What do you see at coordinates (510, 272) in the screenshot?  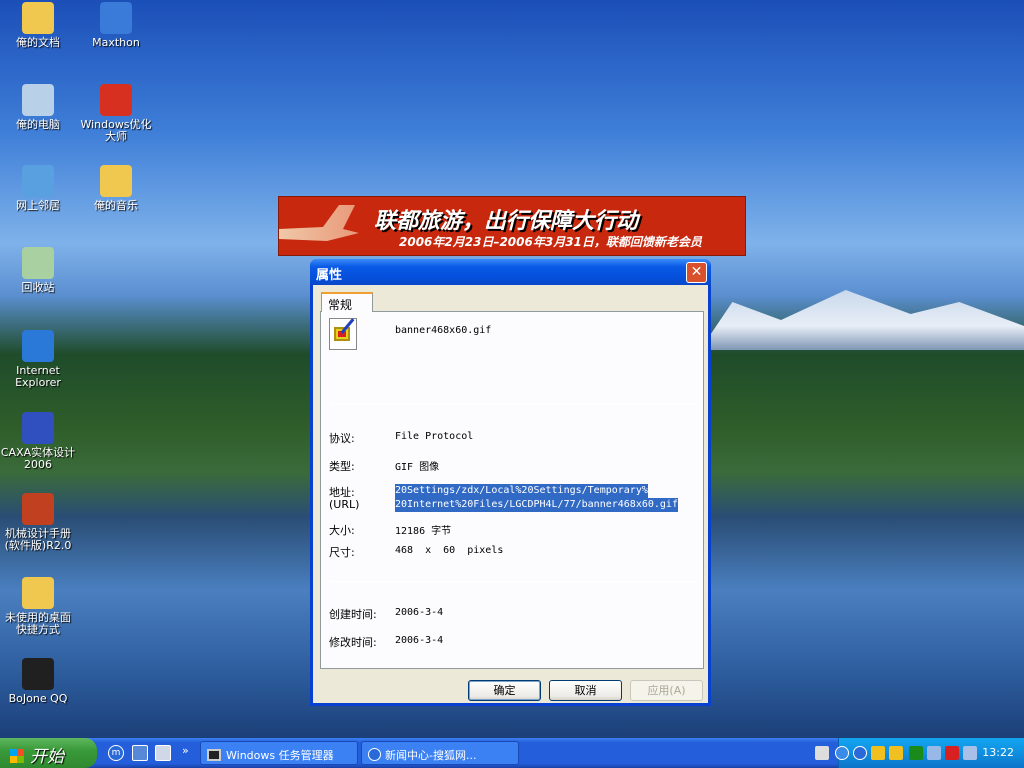 I see `dialog-title: 属性` at bounding box center [510, 272].